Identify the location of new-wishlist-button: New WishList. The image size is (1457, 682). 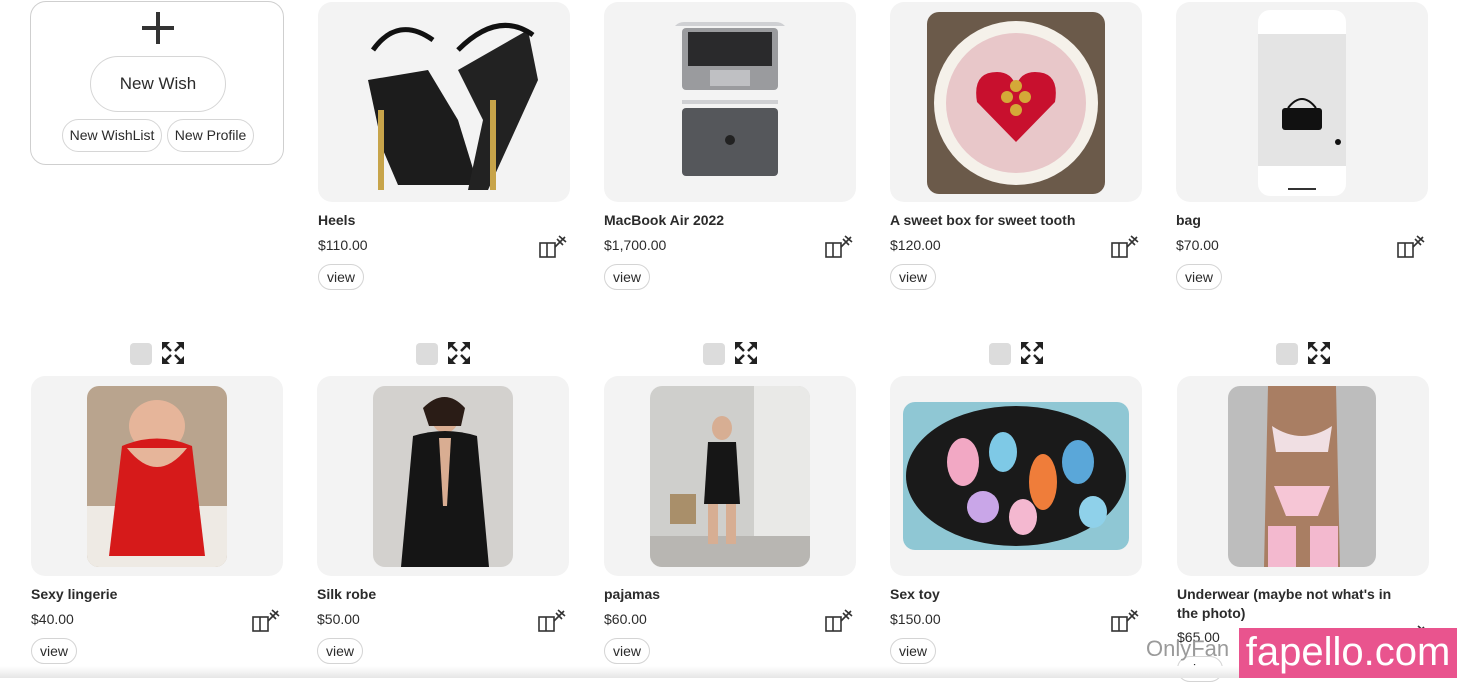
(112, 135).